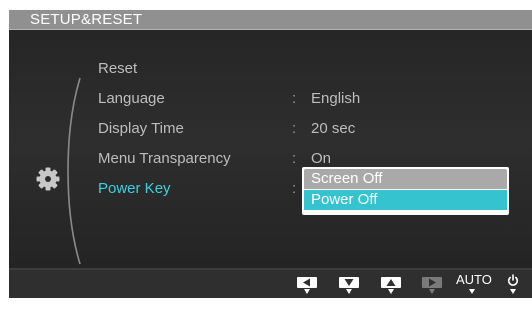  I want to click on down-button, so click(349, 282).